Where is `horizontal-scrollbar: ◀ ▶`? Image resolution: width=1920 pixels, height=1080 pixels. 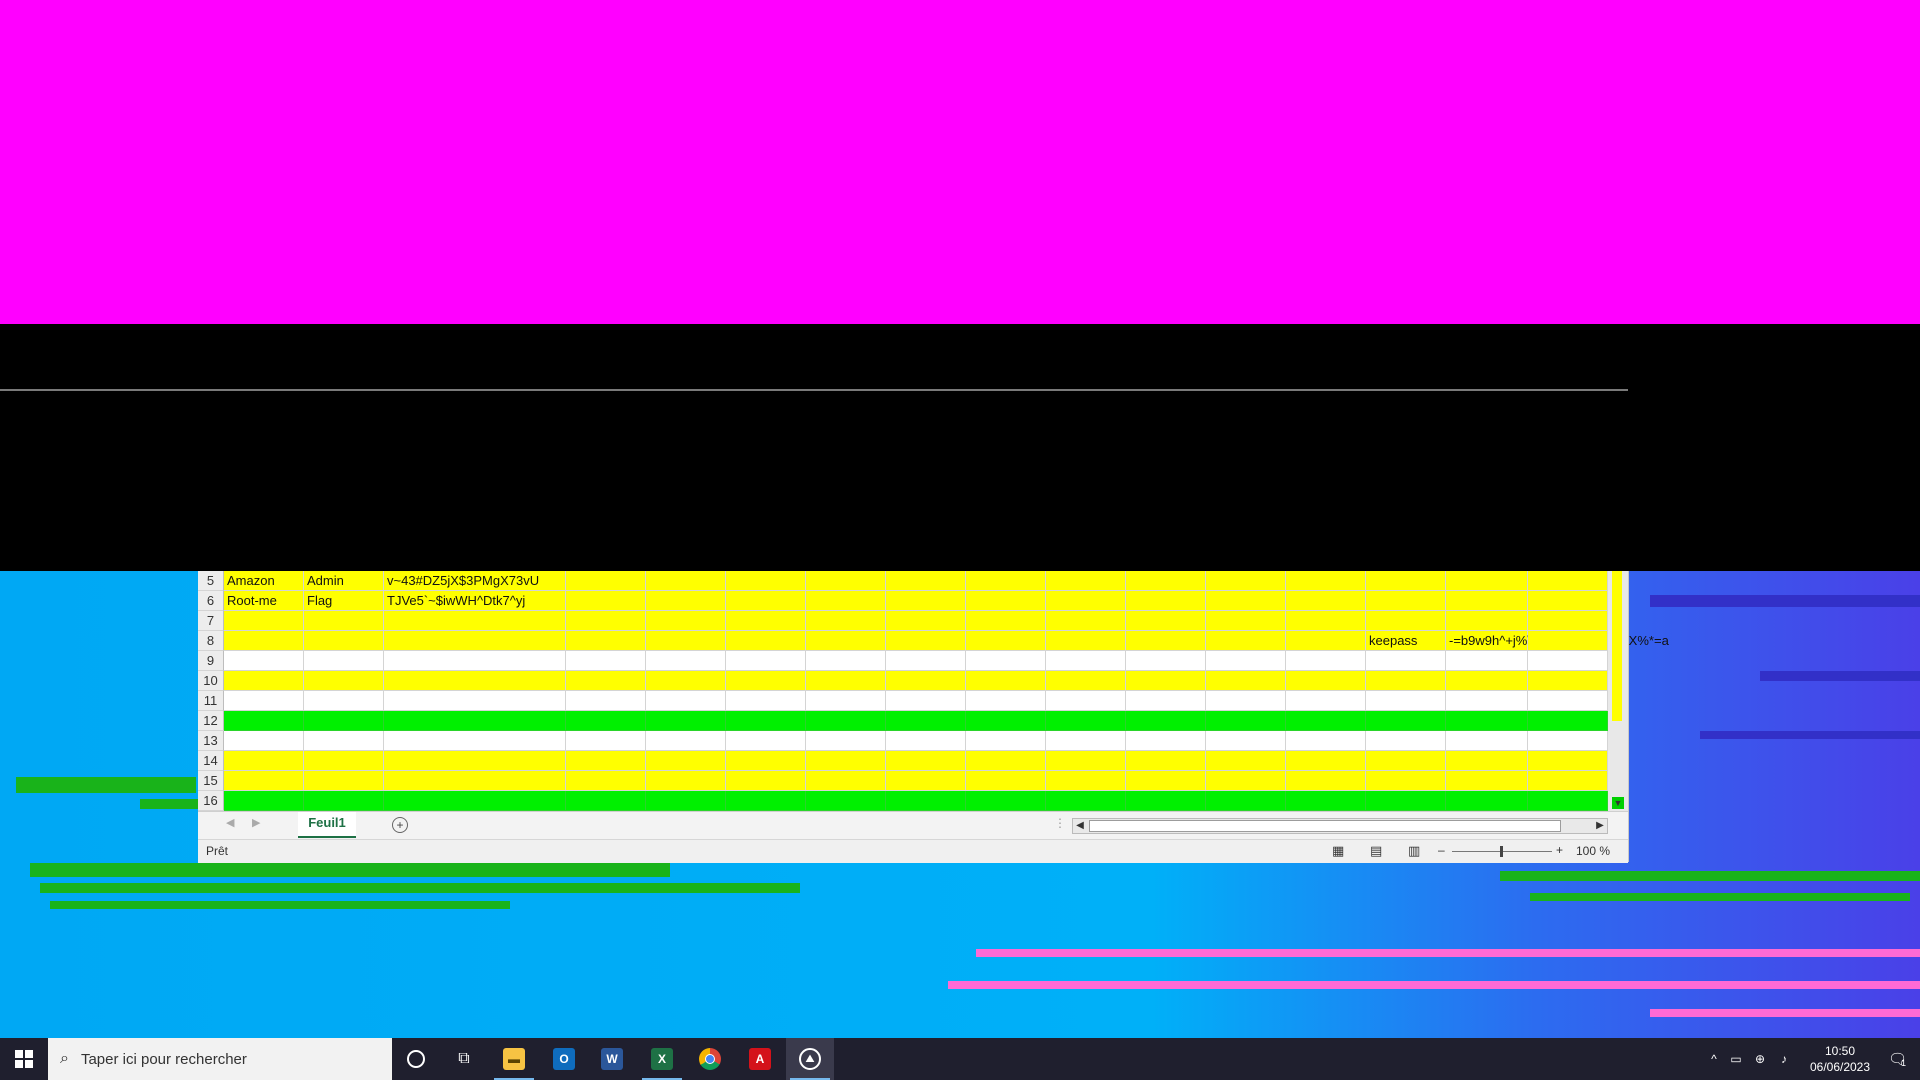
horizontal-scrollbar: ◀ ▶ is located at coordinates (1340, 826).